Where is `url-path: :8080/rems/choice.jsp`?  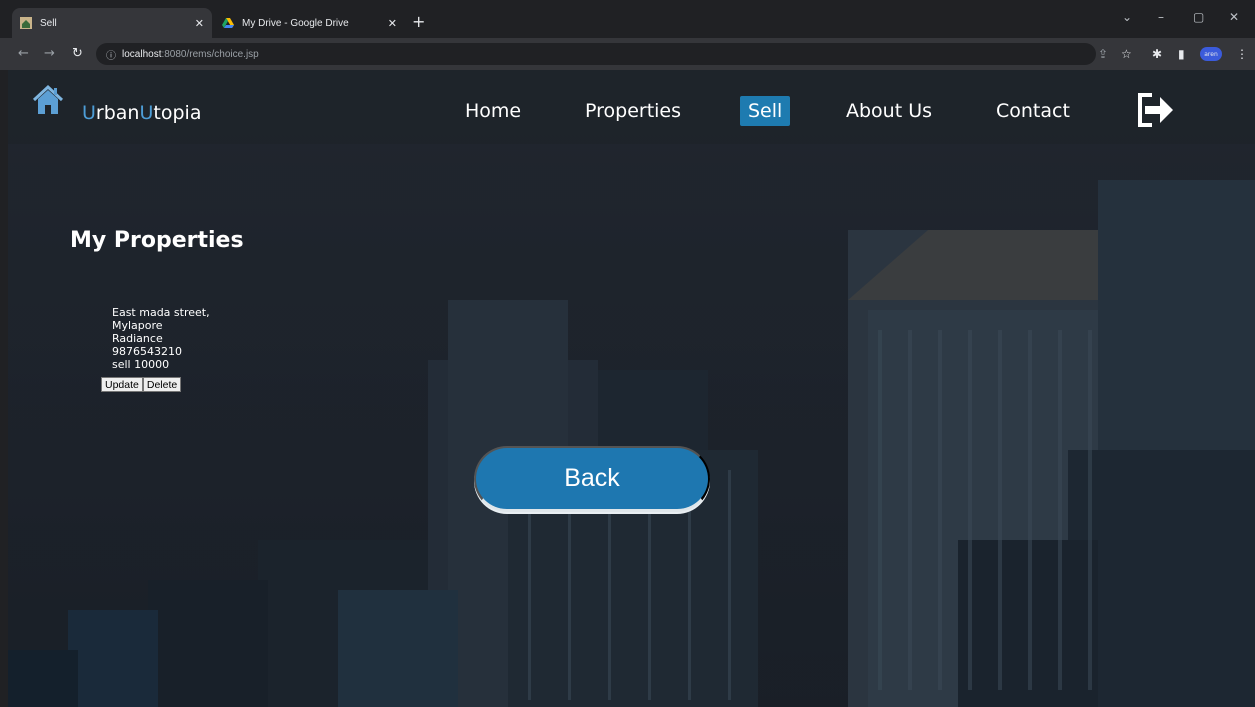 url-path: :8080/rems/choice.jsp is located at coordinates (210, 54).